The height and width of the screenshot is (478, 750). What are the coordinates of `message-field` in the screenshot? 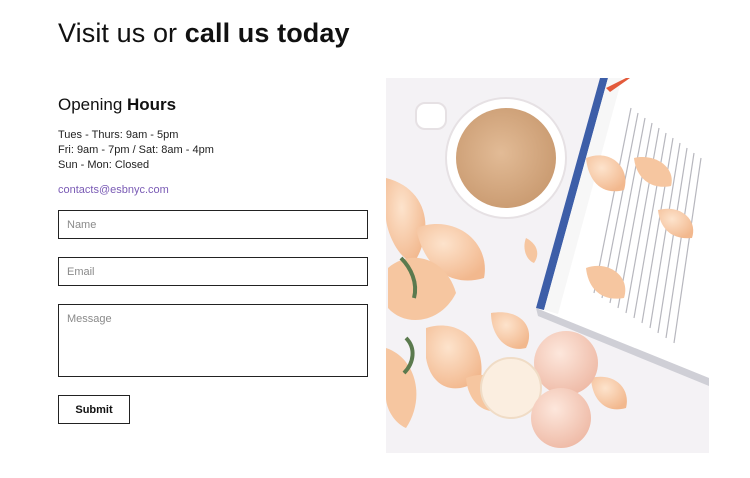 It's located at (213, 340).